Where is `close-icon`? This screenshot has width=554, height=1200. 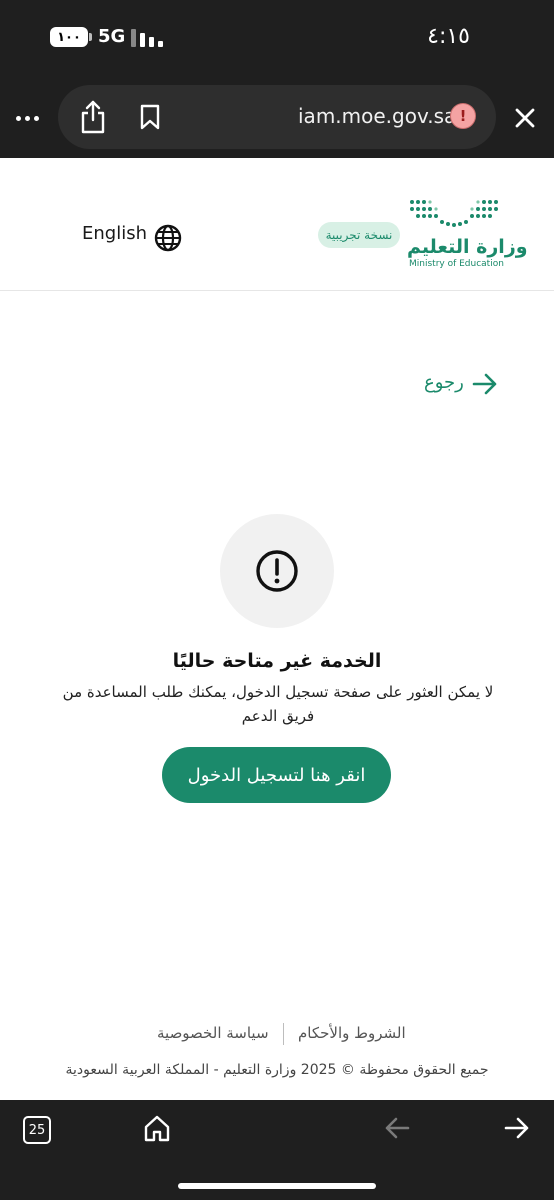
close-icon is located at coordinates (525, 118).